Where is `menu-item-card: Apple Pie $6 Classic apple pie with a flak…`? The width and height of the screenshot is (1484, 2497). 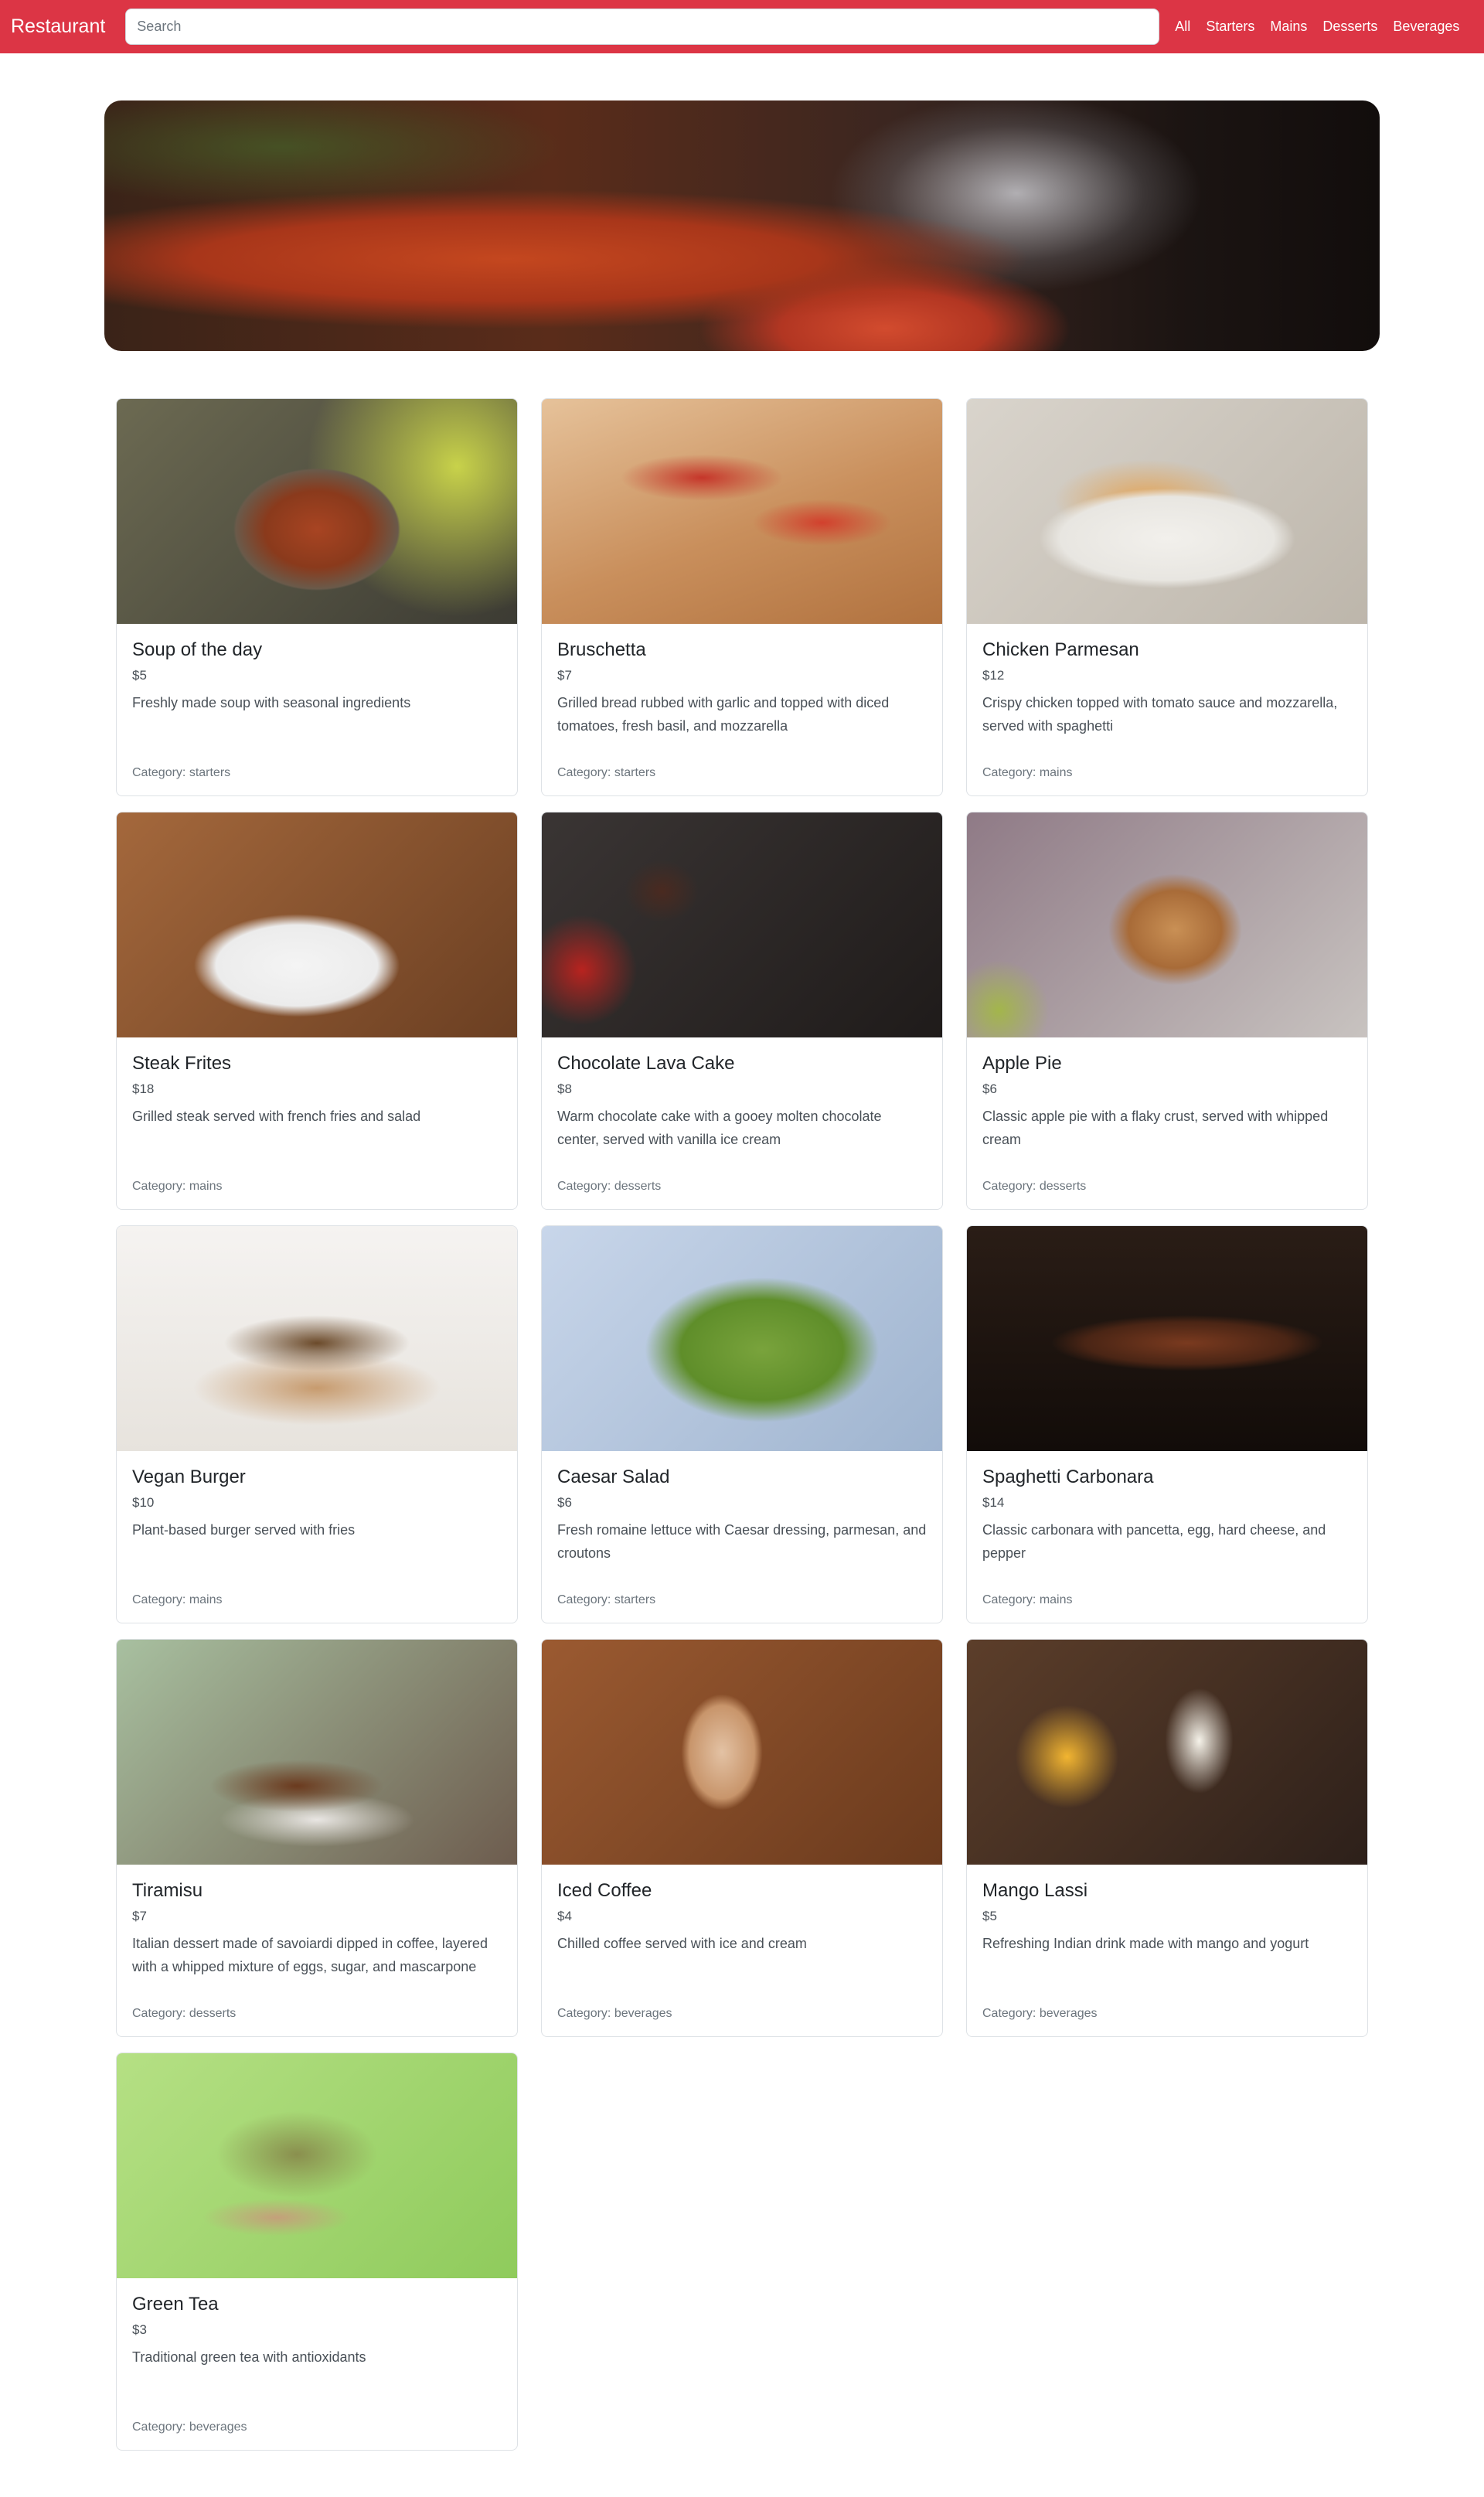 menu-item-card: Apple Pie $6 Classic apple pie with a flak… is located at coordinates (1167, 1011).